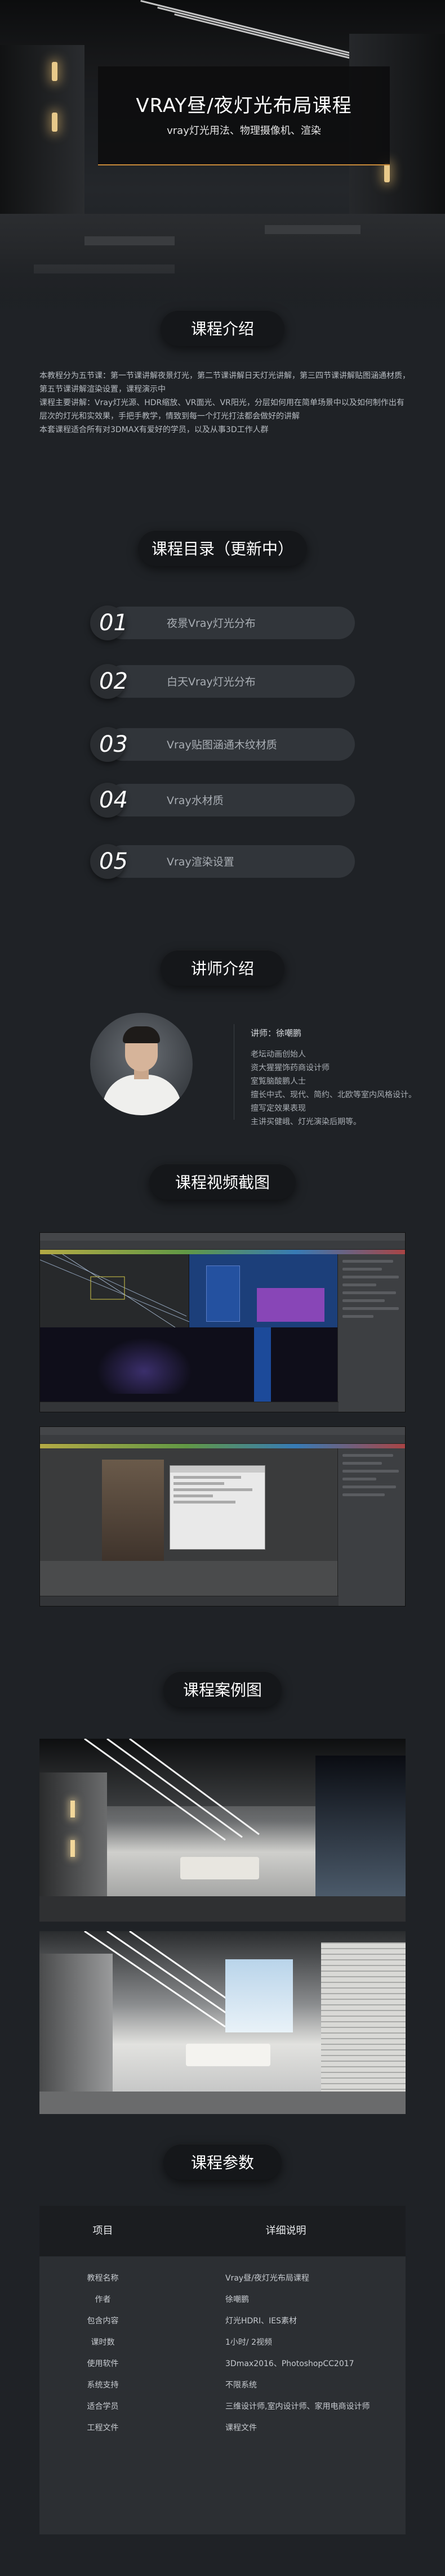 This screenshot has height=2576, width=445. I want to click on params-table-header: 项目 详细说明, so click(222, 2231).